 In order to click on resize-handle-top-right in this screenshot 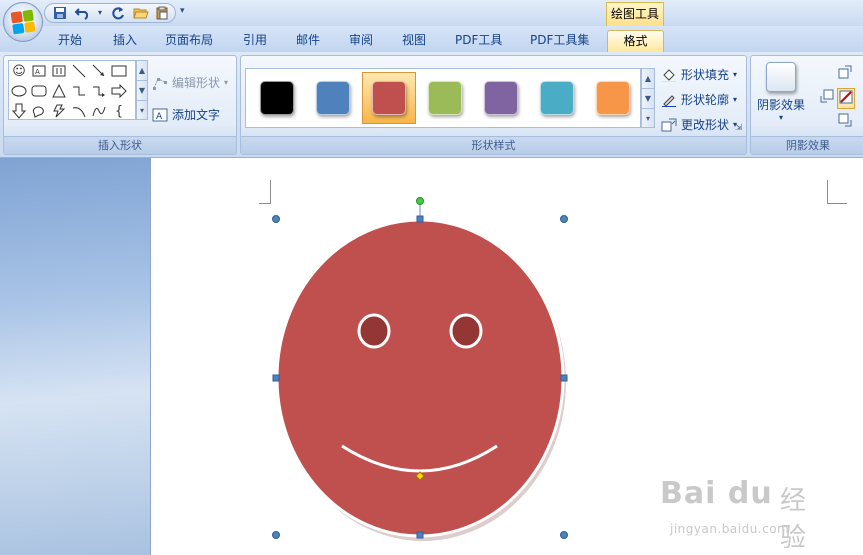, I will do `click(564, 219)`.